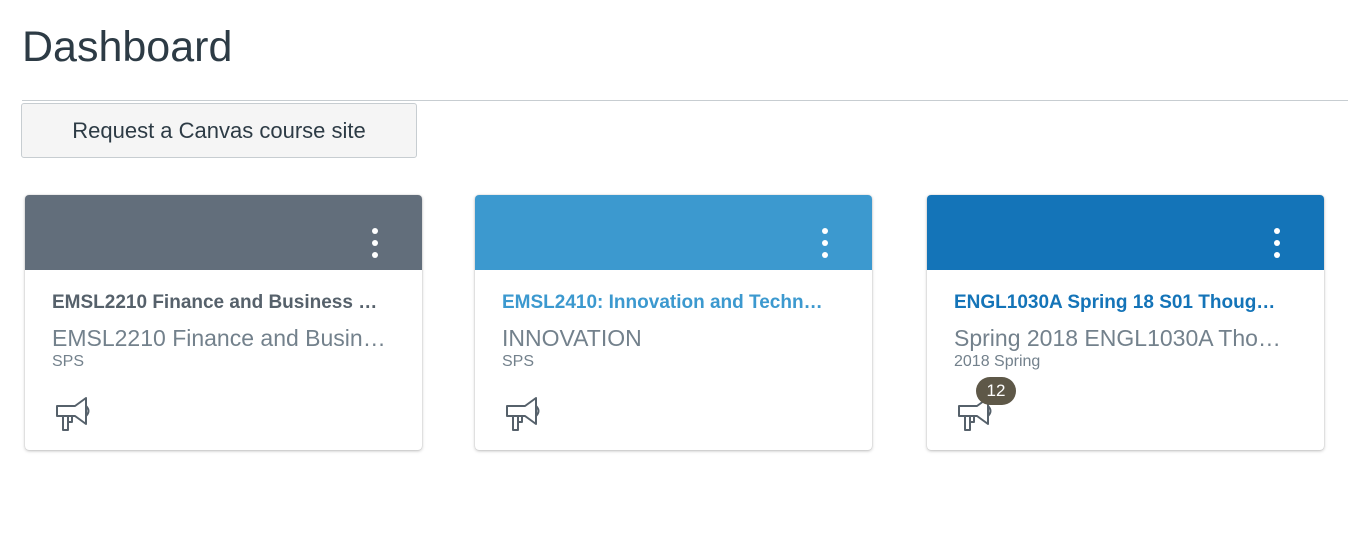 The height and width of the screenshot is (546, 1348). I want to click on course-card-subtitle: INNOVATION, so click(572, 338).